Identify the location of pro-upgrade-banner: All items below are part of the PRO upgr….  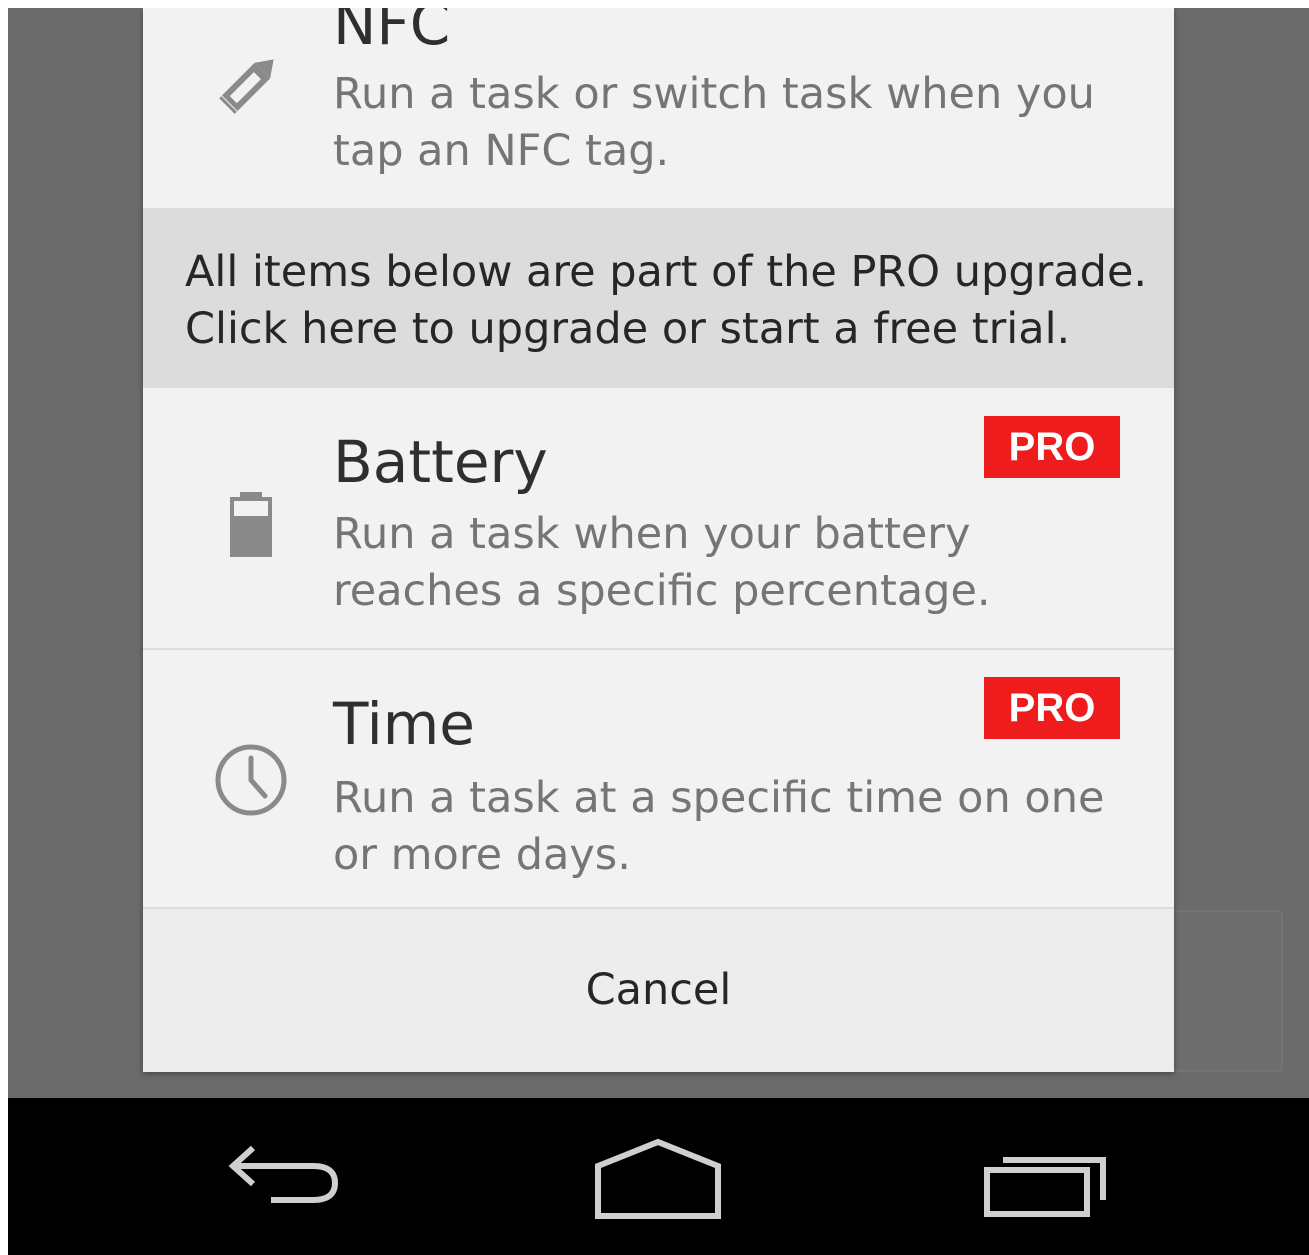
(658, 298).